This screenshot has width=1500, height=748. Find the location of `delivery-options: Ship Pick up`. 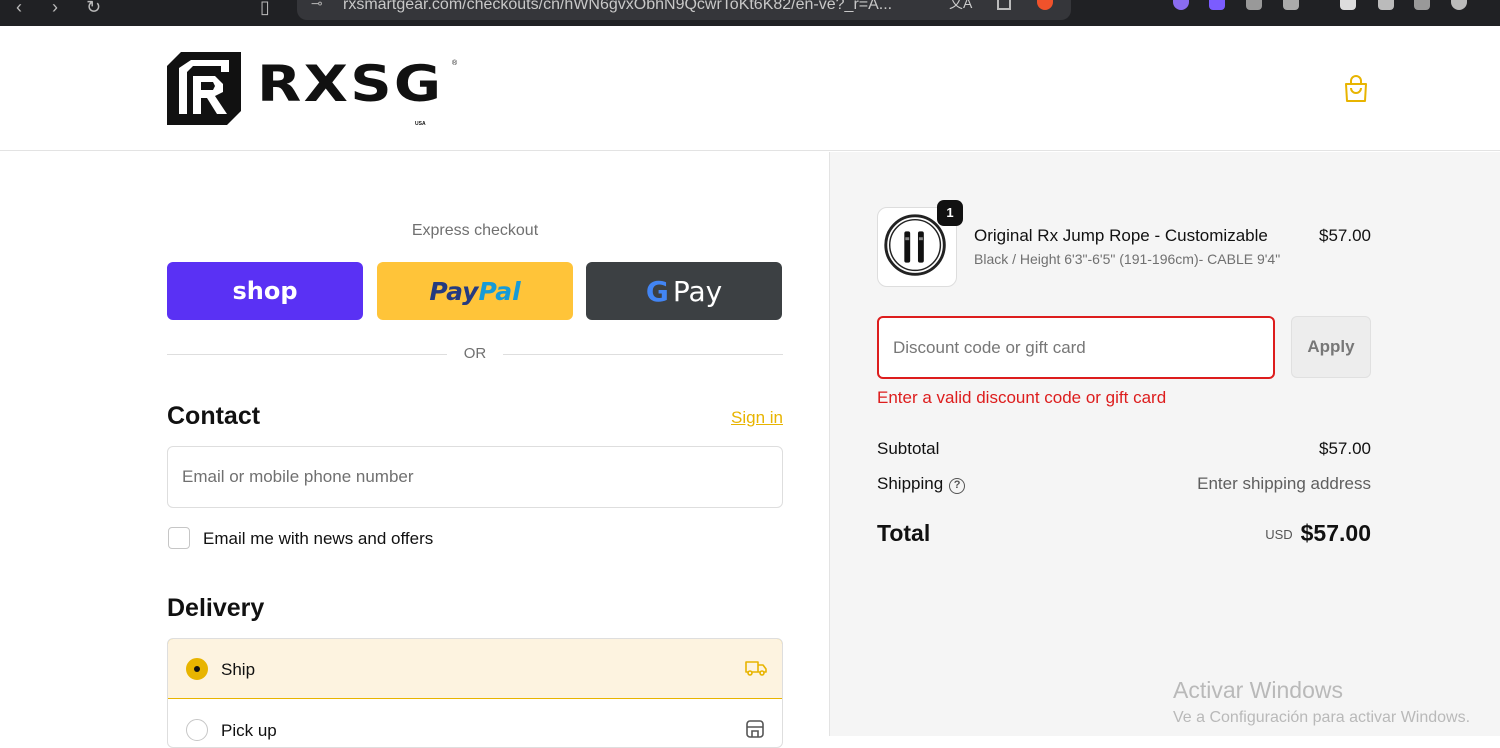

delivery-options: Ship Pick up is located at coordinates (475, 693).